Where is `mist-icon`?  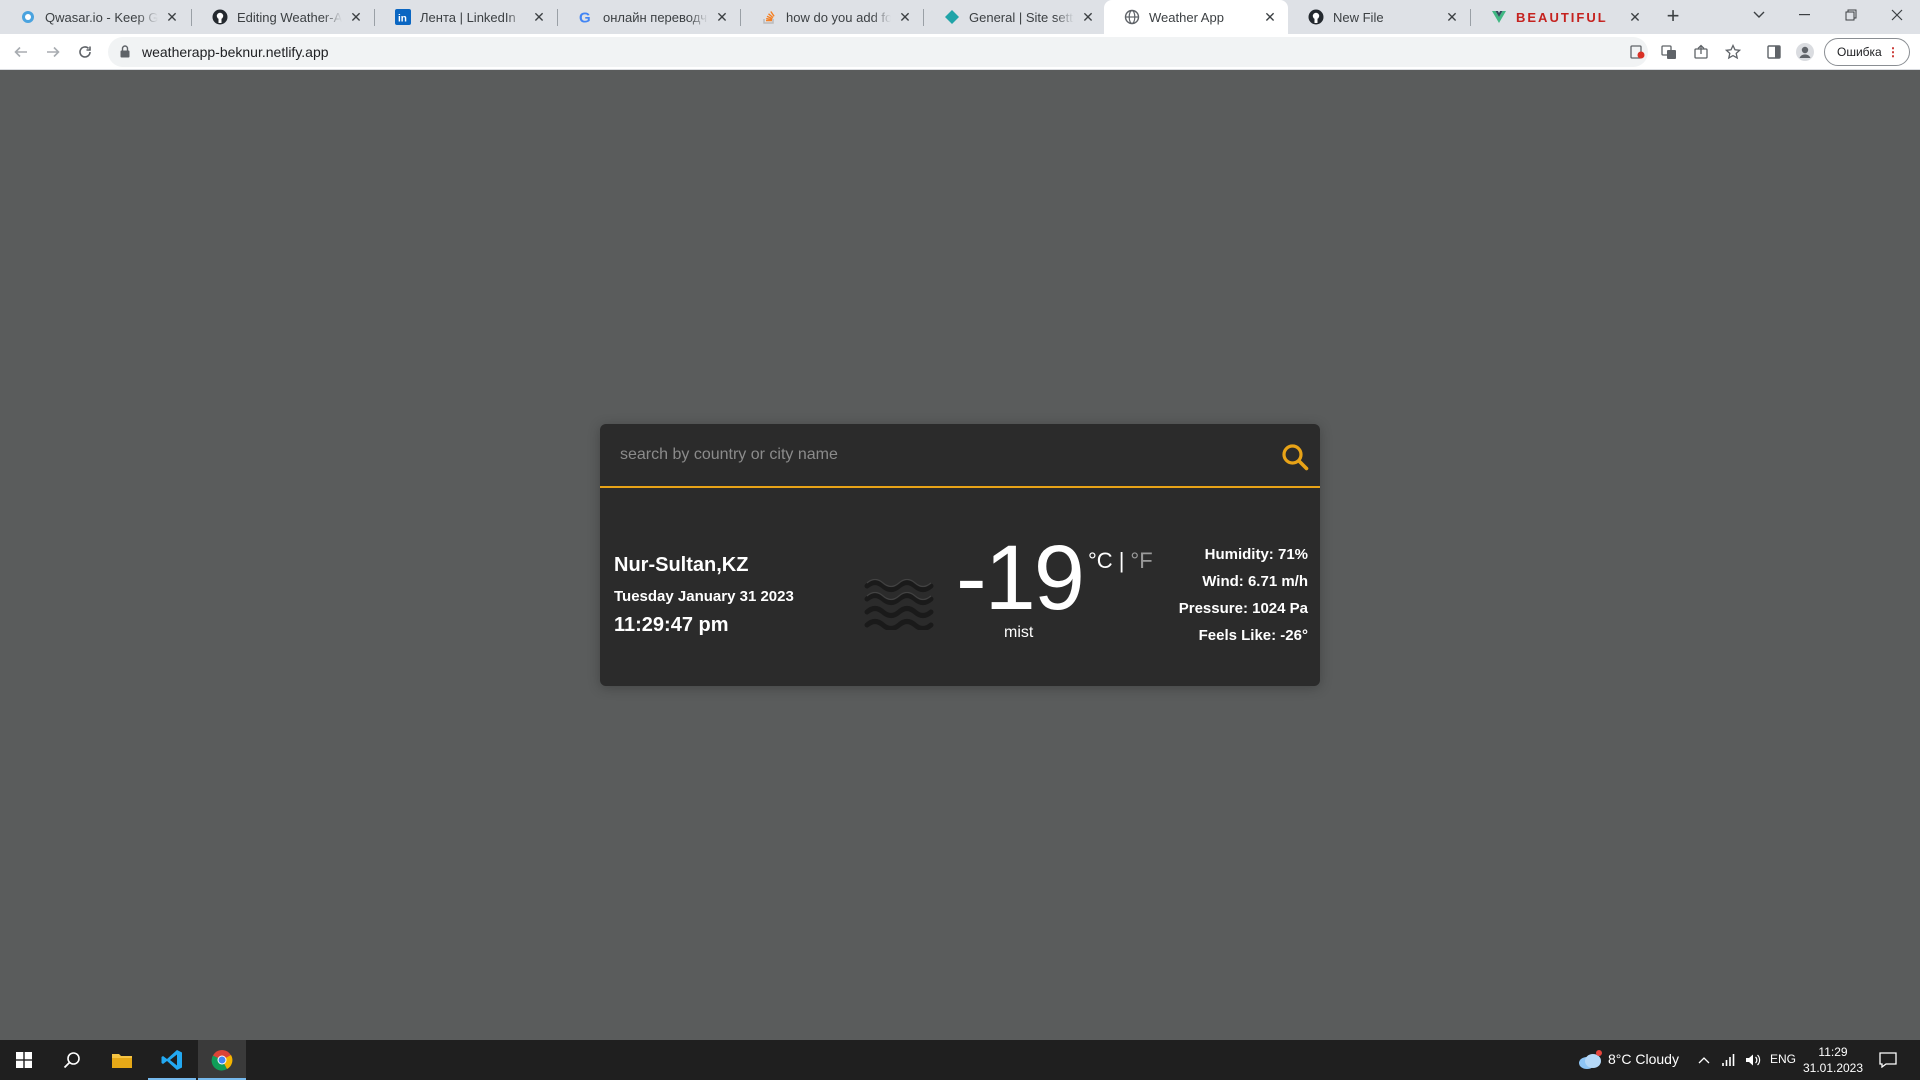 mist-icon is located at coordinates (900, 604).